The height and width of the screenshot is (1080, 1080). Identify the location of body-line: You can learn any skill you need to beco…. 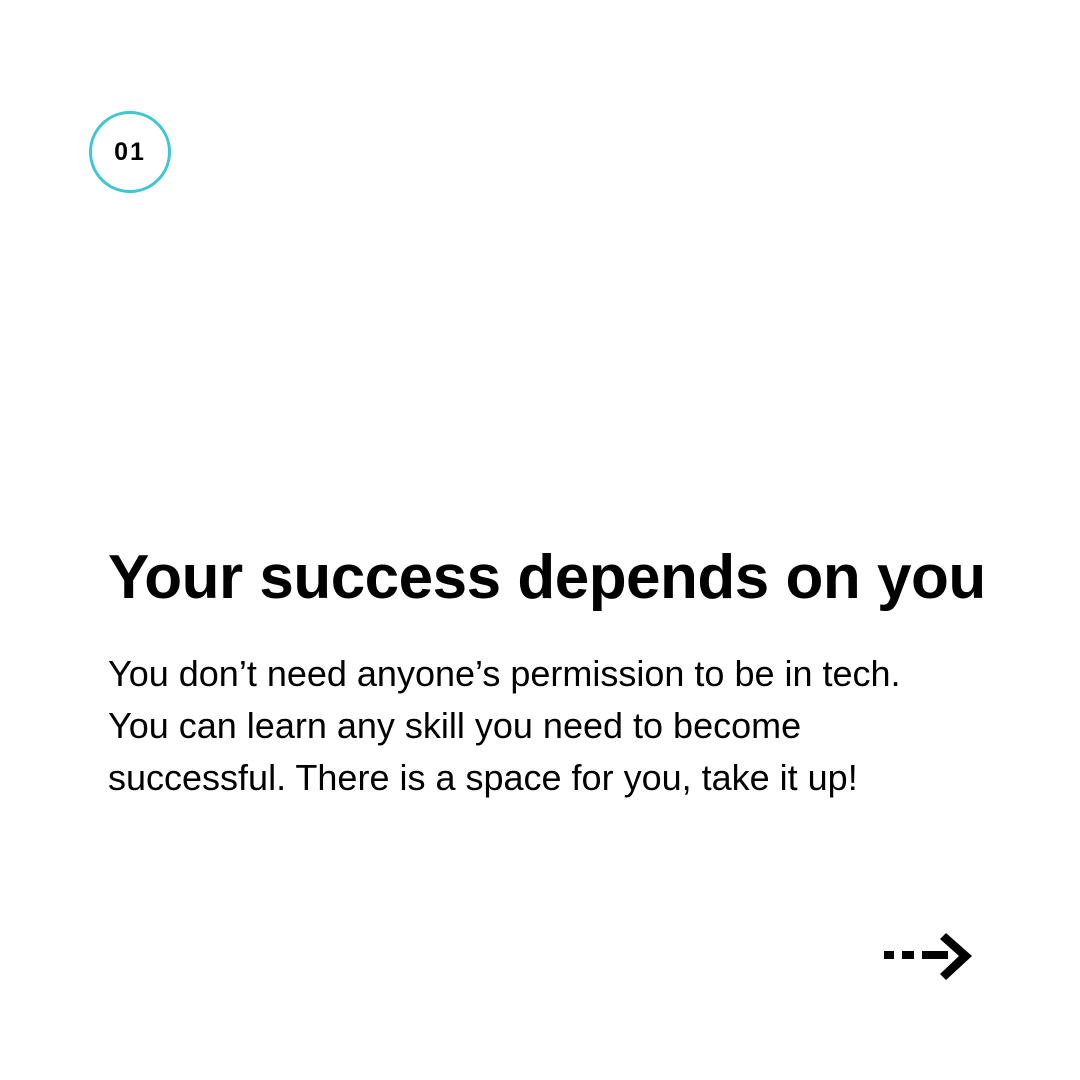
(455, 725).